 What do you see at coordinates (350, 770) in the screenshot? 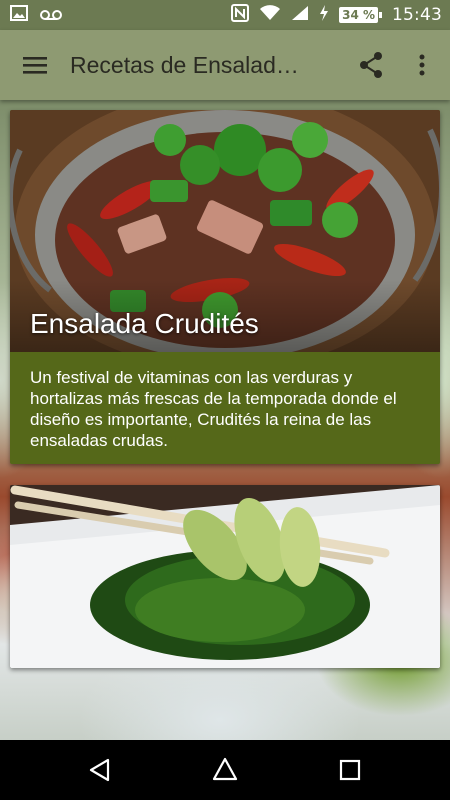
I see `recents-icon` at bounding box center [350, 770].